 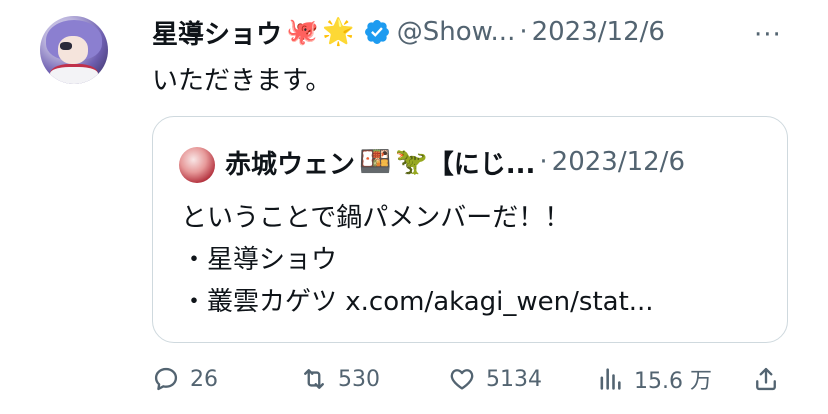 I want to click on octopus-emoji: 🐙, so click(x=302, y=32).